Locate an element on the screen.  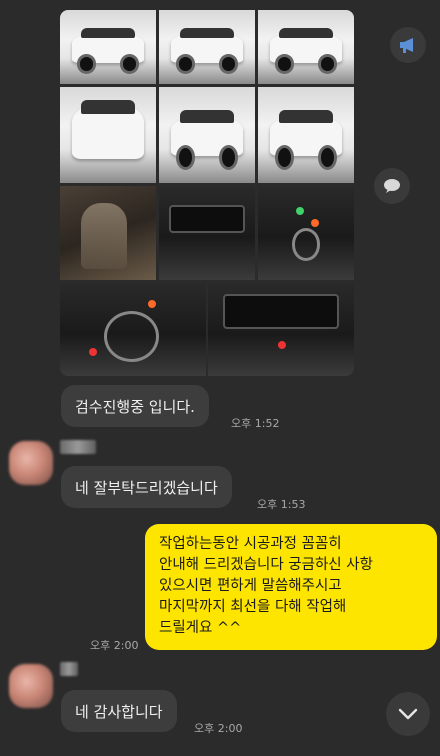
message-text: 네 감사합니다 is located at coordinates (119, 711).